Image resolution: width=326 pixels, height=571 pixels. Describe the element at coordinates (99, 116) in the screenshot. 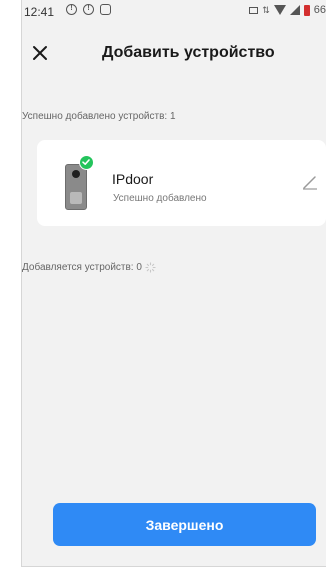

I see `added-devices-count: Успешно добавлено устройств: 1` at that location.